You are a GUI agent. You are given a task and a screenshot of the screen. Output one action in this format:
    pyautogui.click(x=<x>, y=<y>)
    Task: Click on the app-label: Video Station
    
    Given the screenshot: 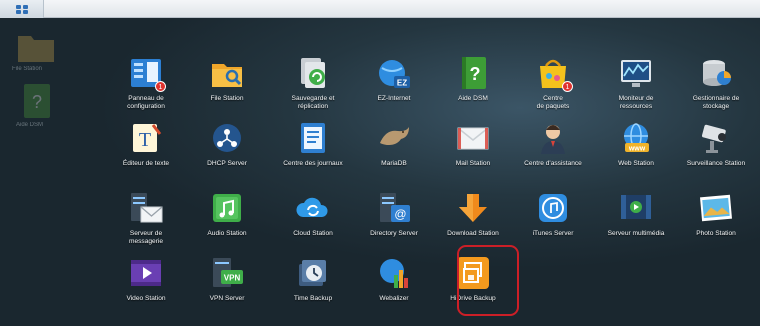 What is the action you would take?
    pyautogui.click(x=146, y=298)
    